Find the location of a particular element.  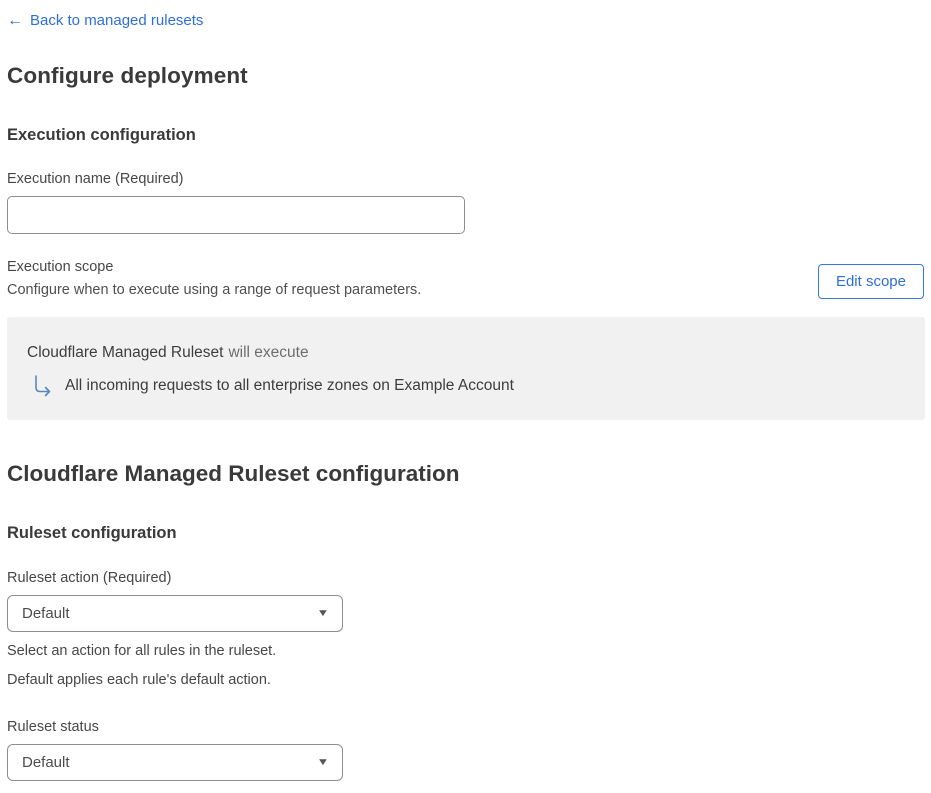

ruleset-status-select: Default ▼ is located at coordinates (175, 763).